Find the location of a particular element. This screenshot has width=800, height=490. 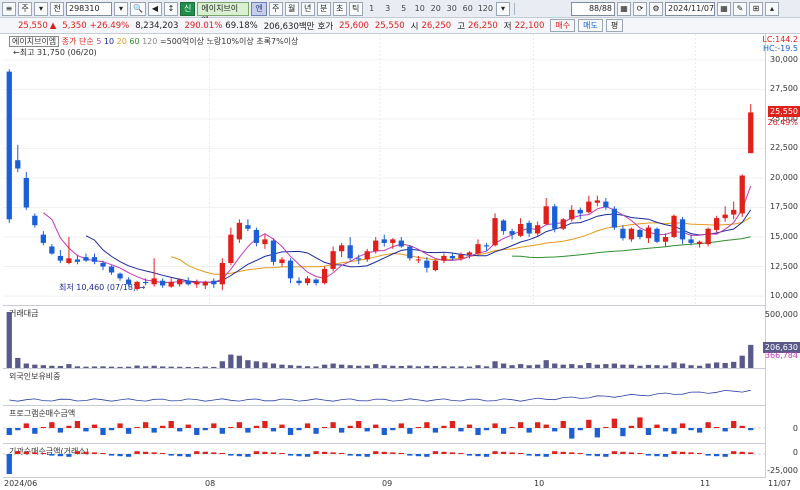

grid-icon: ⊞ is located at coordinates (756, 8).